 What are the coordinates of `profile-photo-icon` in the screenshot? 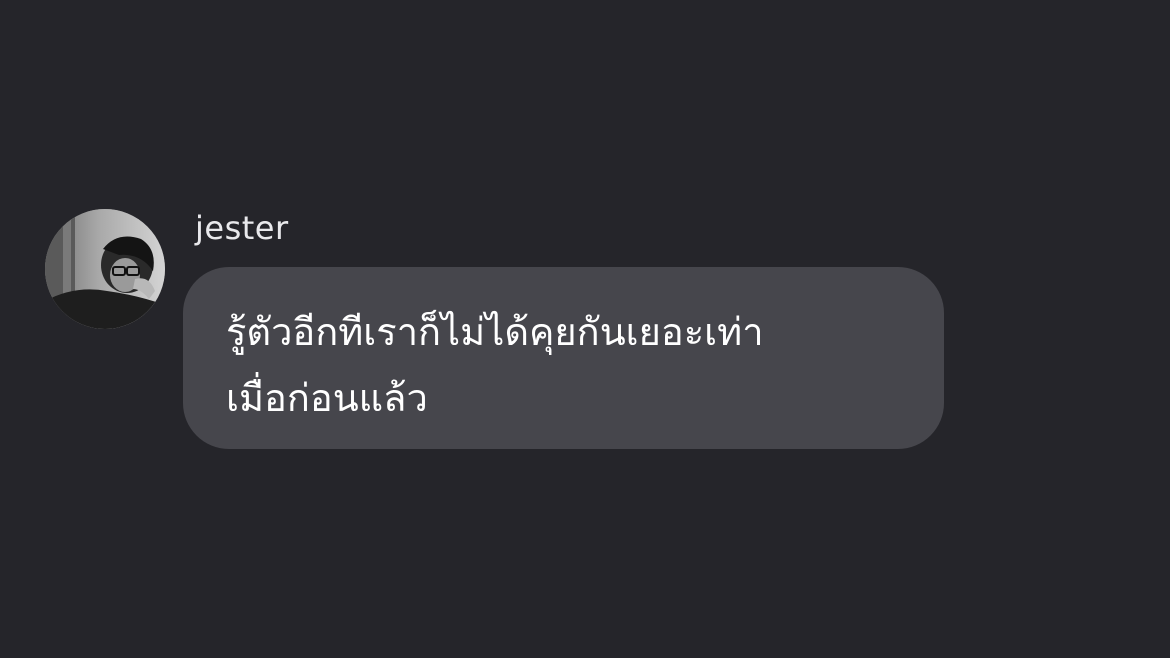 It's located at (105, 269).